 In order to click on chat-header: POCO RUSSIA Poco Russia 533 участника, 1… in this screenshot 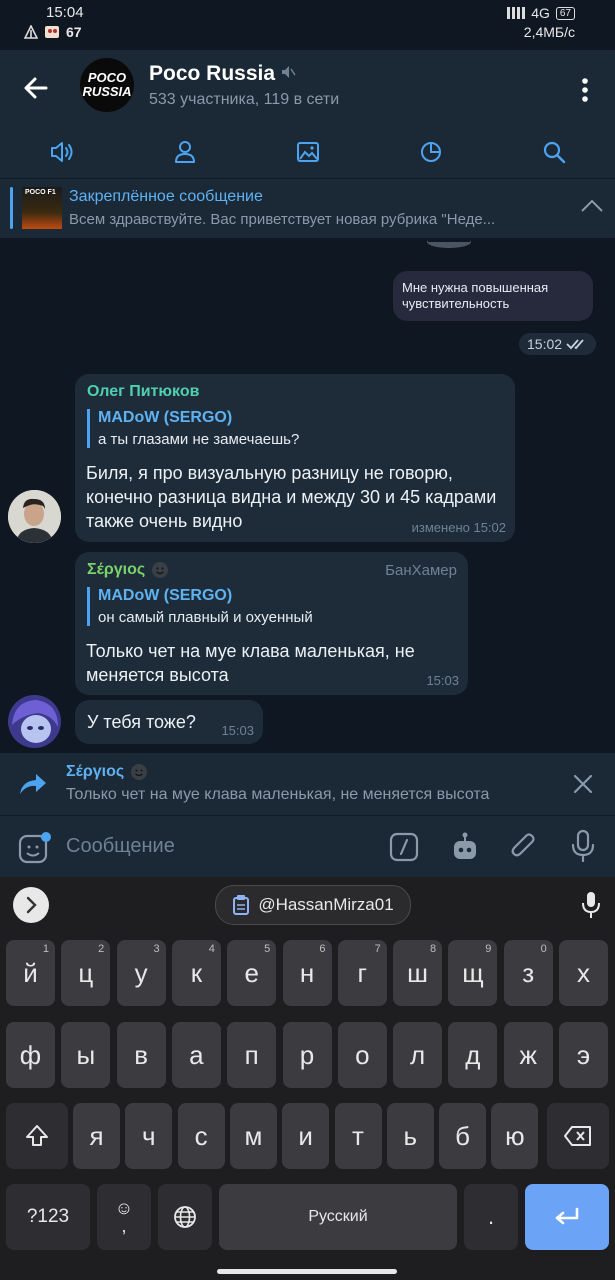, I will do `click(307, 89)`.